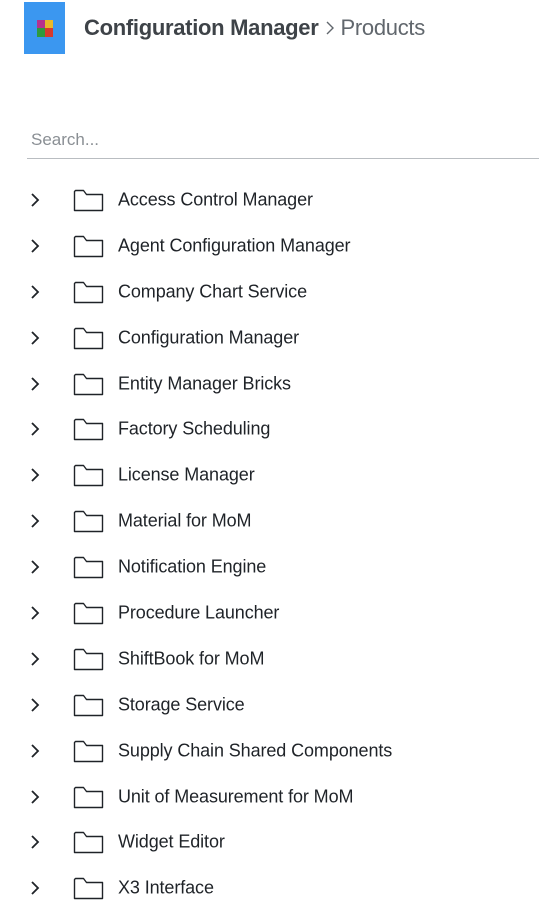 This screenshot has height=911, width=547. What do you see at coordinates (273, 659) in the screenshot?
I see `tree-item: ShiftBook for MoM` at bounding box center [273, 659].